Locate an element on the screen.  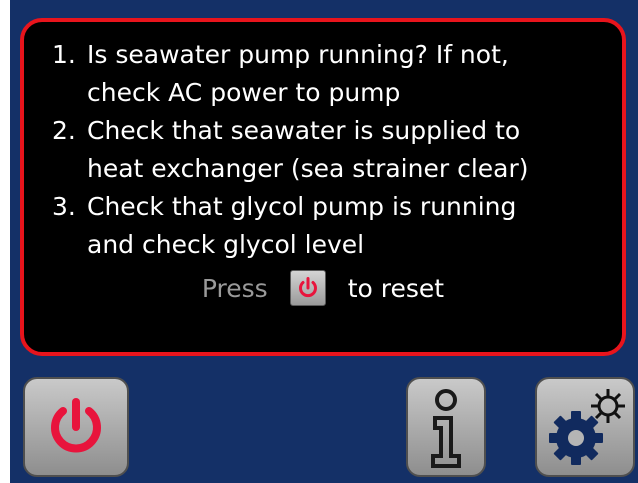
step-number: 1. is located at coordinates (64, 54).